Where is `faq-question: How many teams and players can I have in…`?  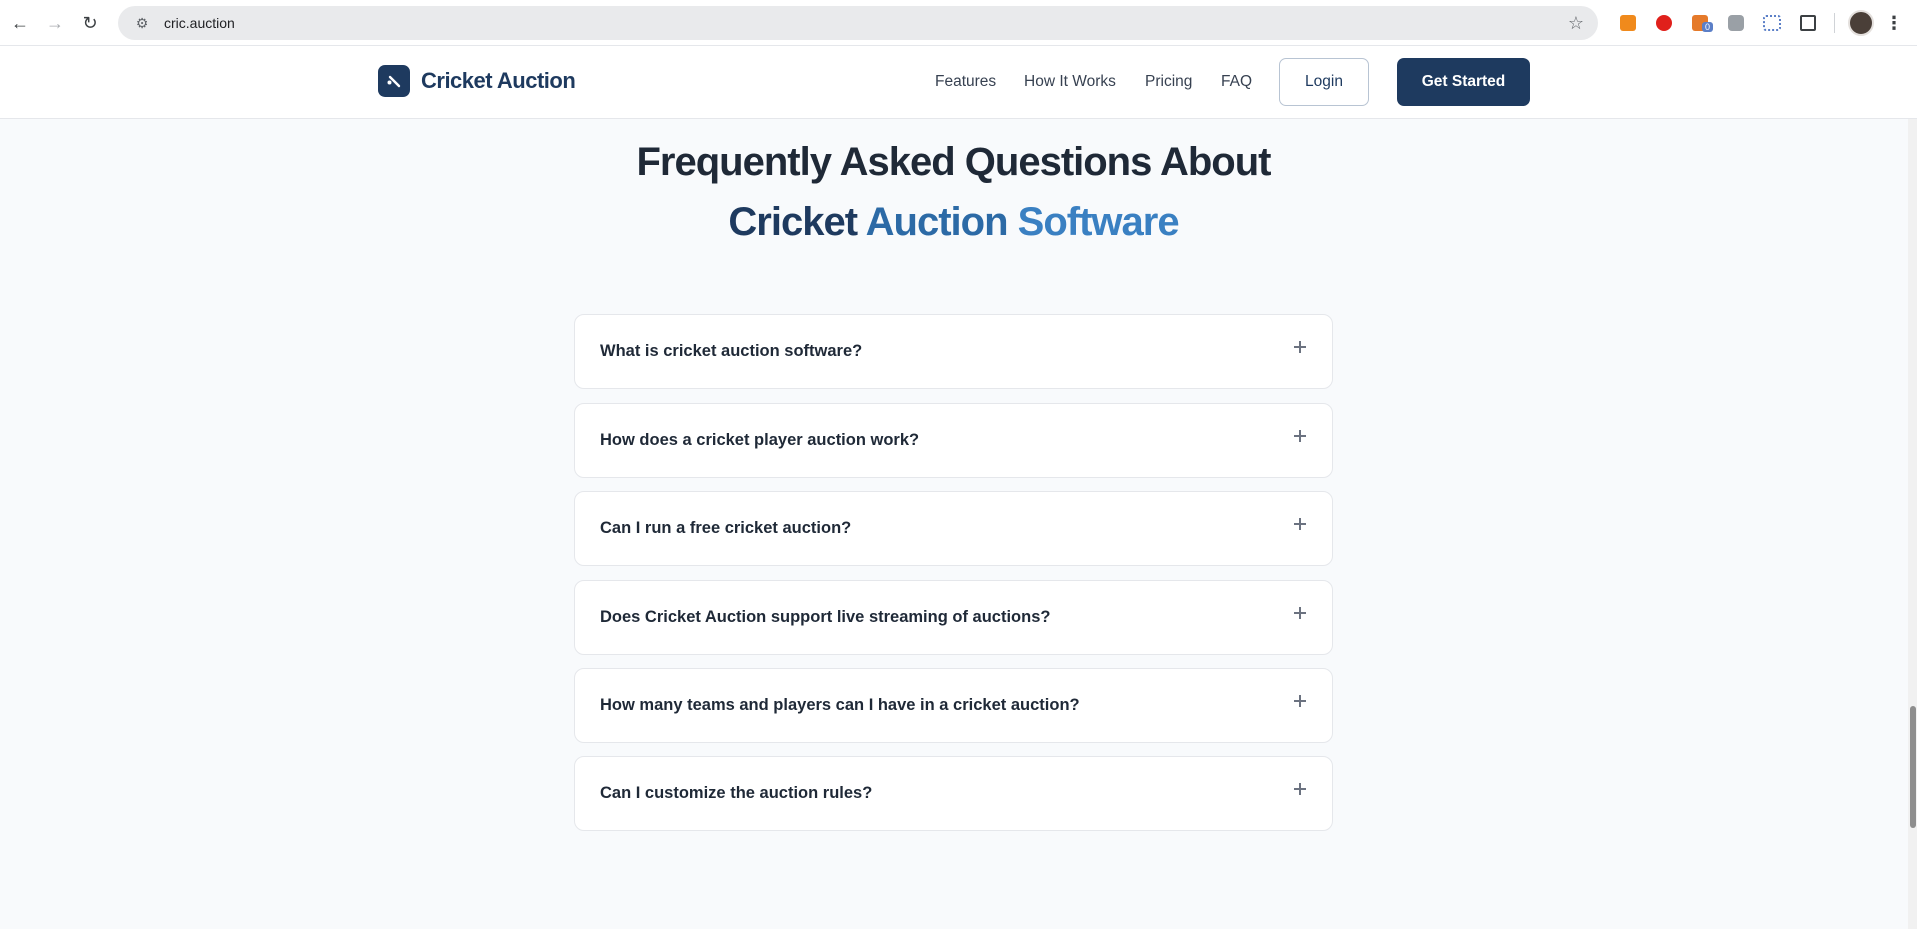
faq-question: How many teams and players can I have in… is located at coordinates (840, 705).